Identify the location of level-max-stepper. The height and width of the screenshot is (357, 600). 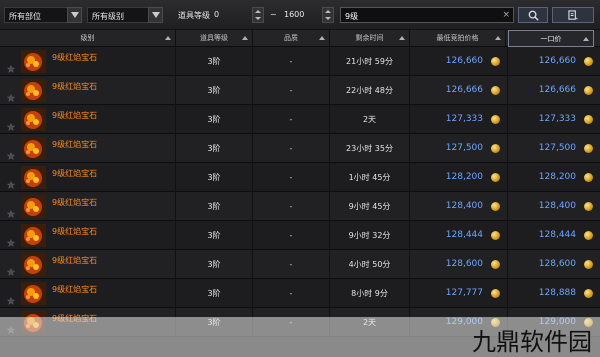
(328, 15).